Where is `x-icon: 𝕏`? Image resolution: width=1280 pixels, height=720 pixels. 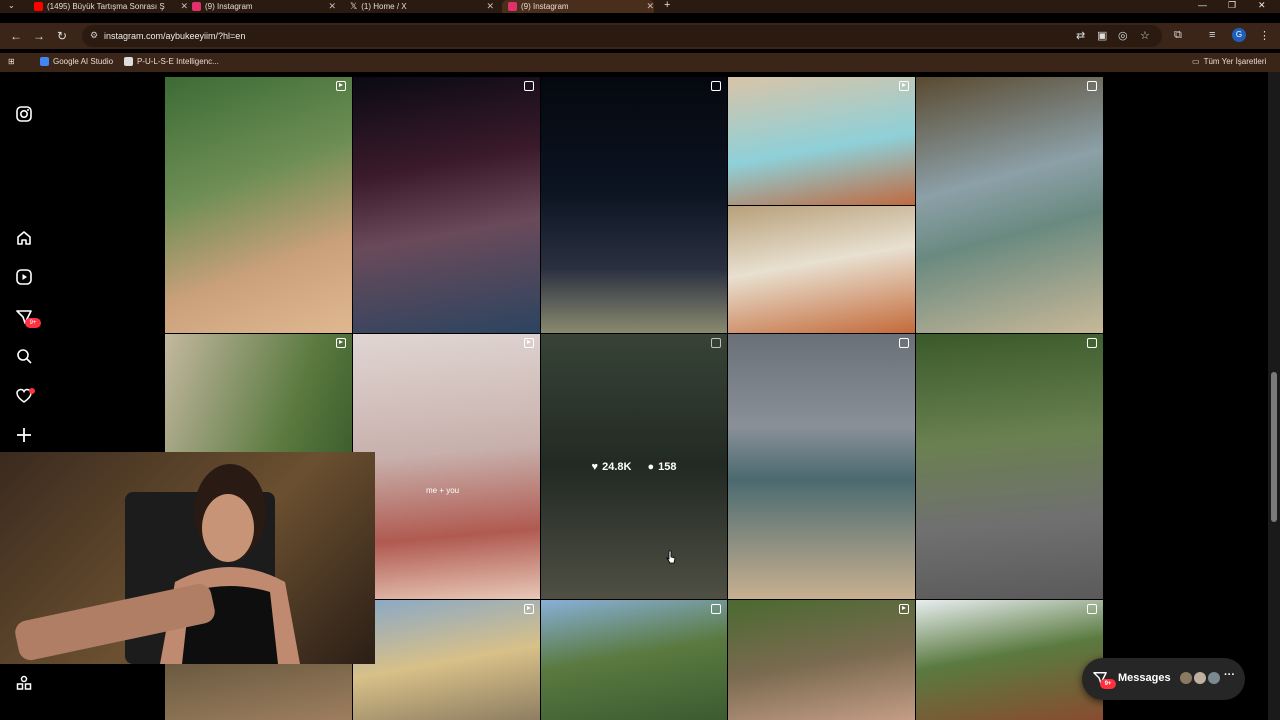
x-icon: 𝕏 is located at coordinates (354, 6).